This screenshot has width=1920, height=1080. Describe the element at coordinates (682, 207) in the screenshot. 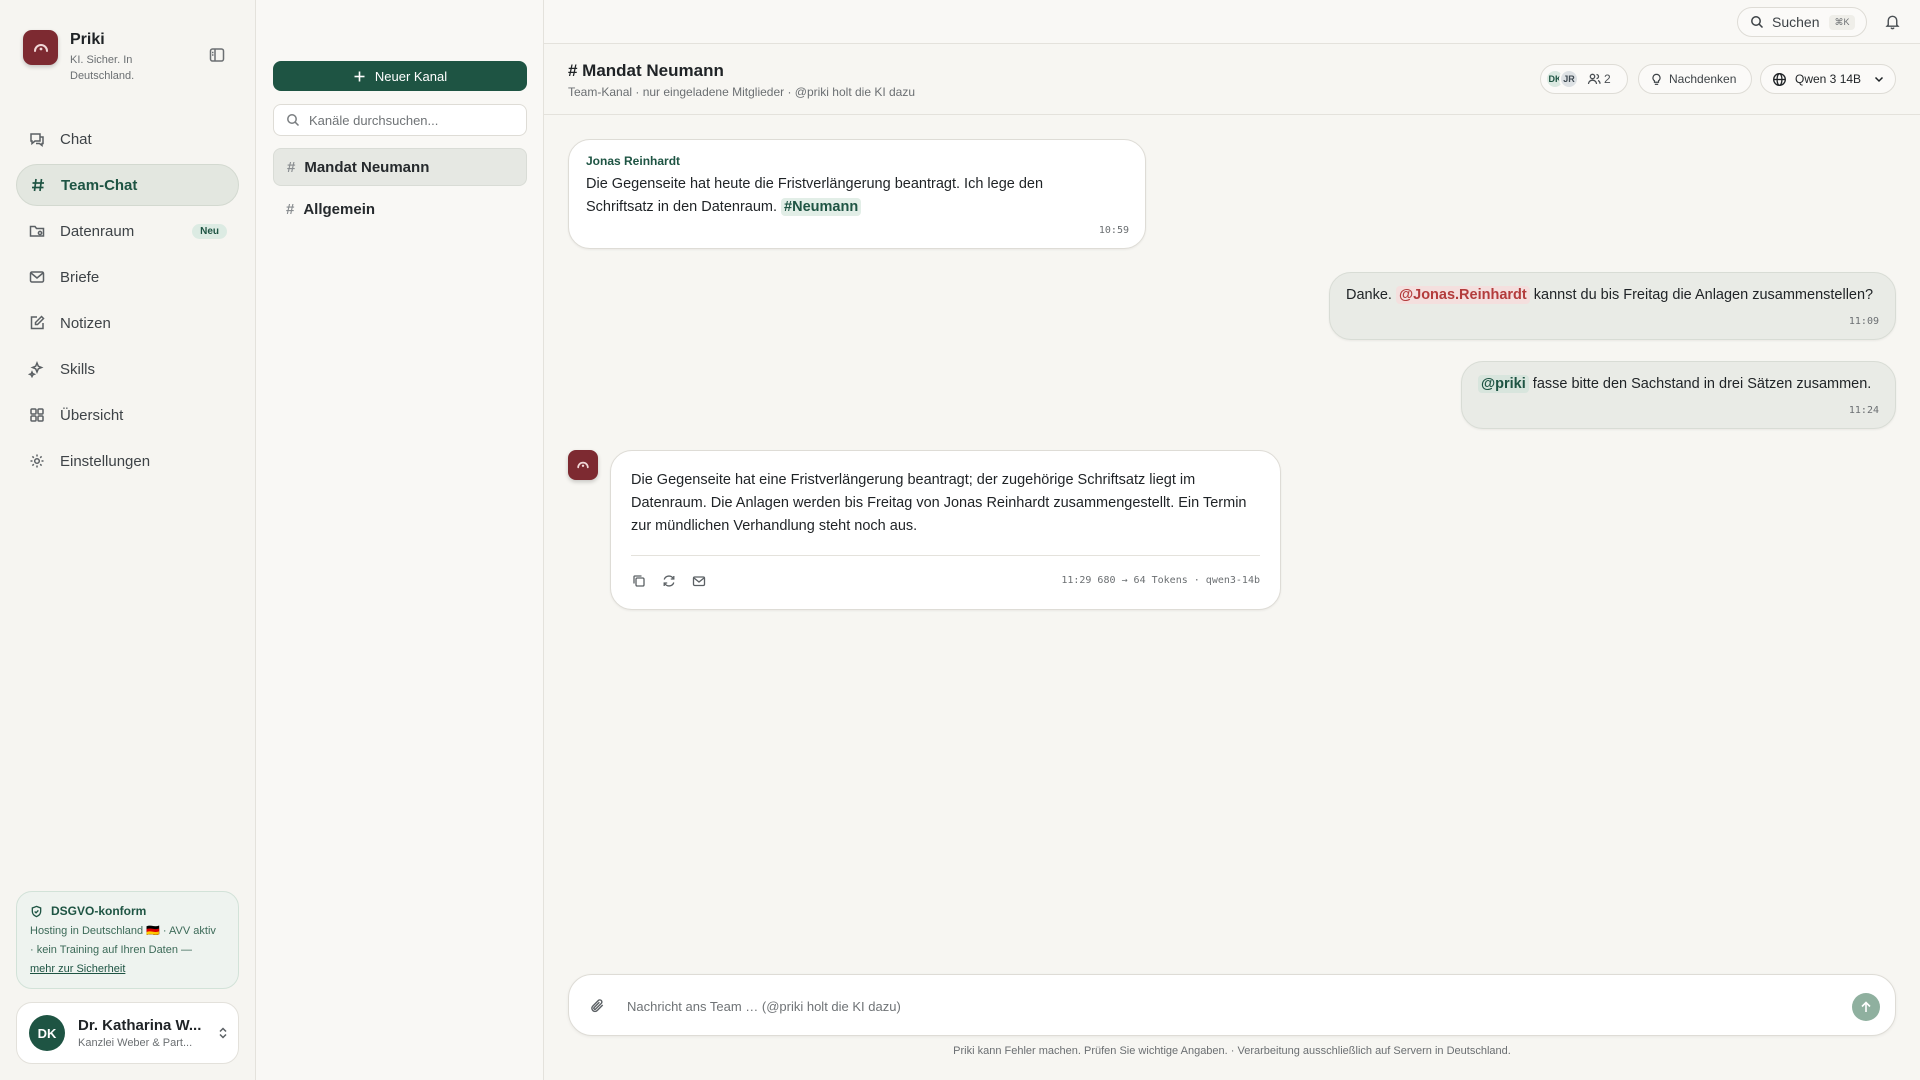

I see `message-line: Schriftsatz in den Datenraum.` at that location.